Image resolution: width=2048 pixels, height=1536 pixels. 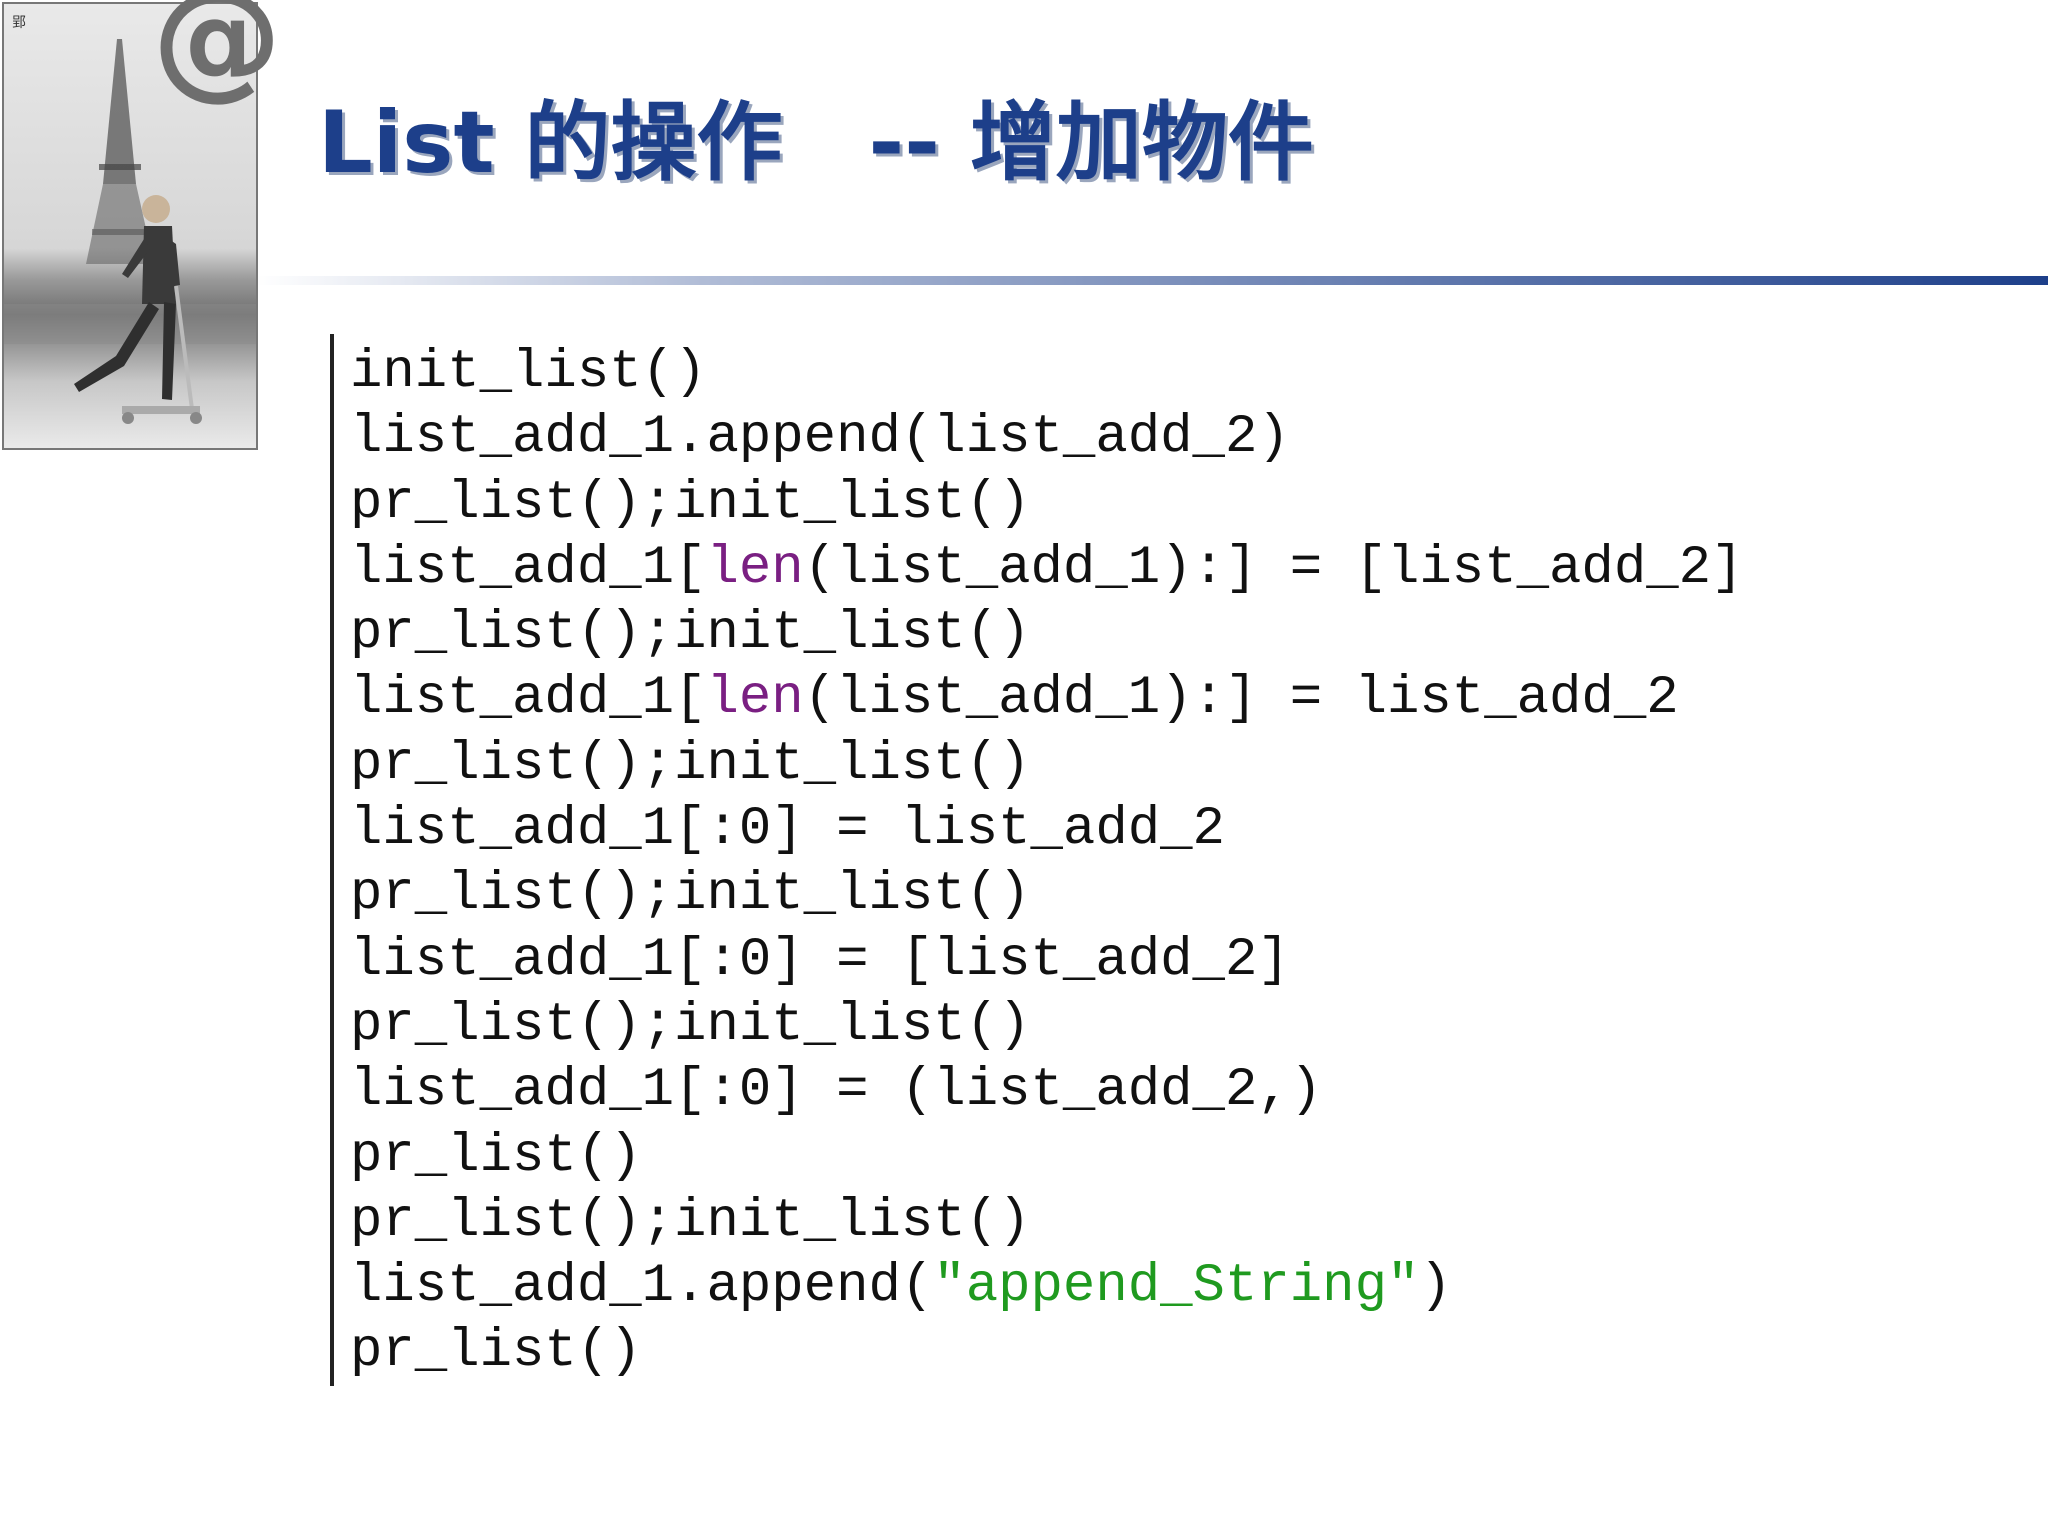 I want to click on code-line: list_add_1[:0] = list_add_2, so click(x=1046, y=829).